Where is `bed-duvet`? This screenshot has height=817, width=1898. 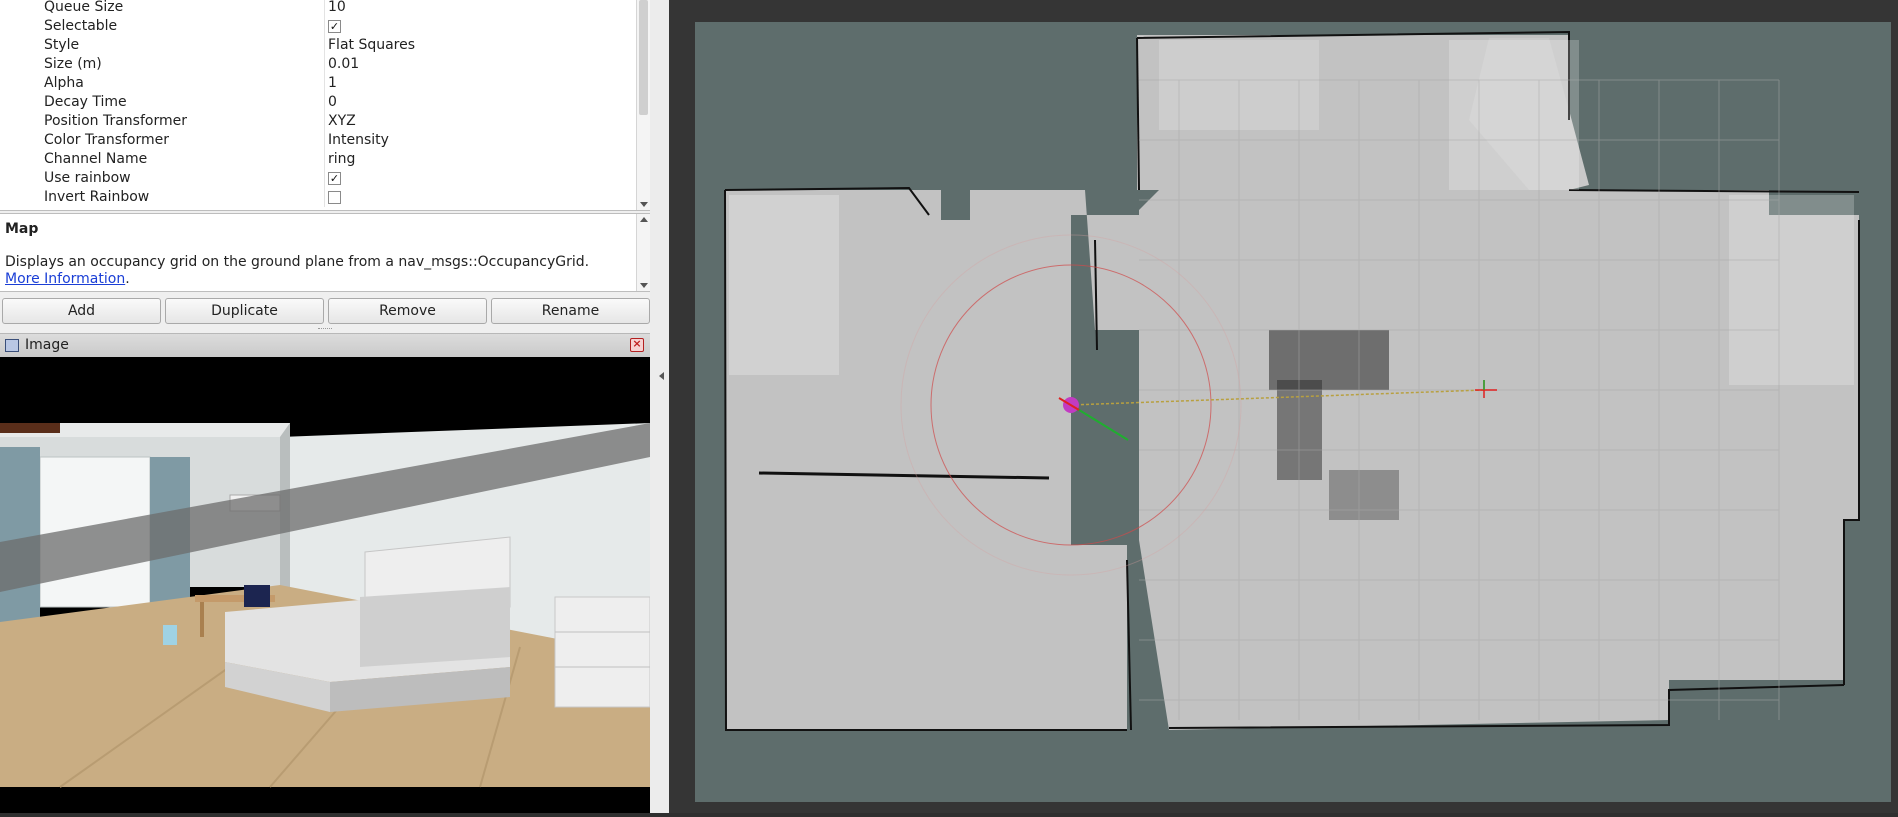 bed-duvet is located at coordinates (435, 627).